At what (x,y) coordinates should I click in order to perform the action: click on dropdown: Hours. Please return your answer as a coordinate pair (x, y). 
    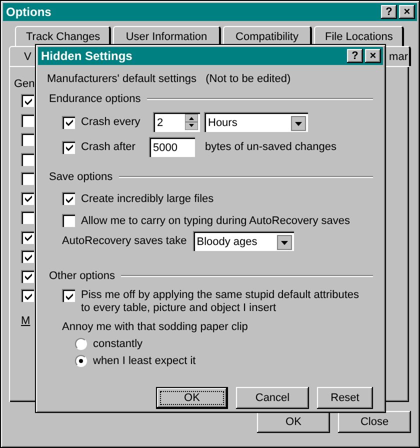
    Looking at the image, I should click on (256, 122).